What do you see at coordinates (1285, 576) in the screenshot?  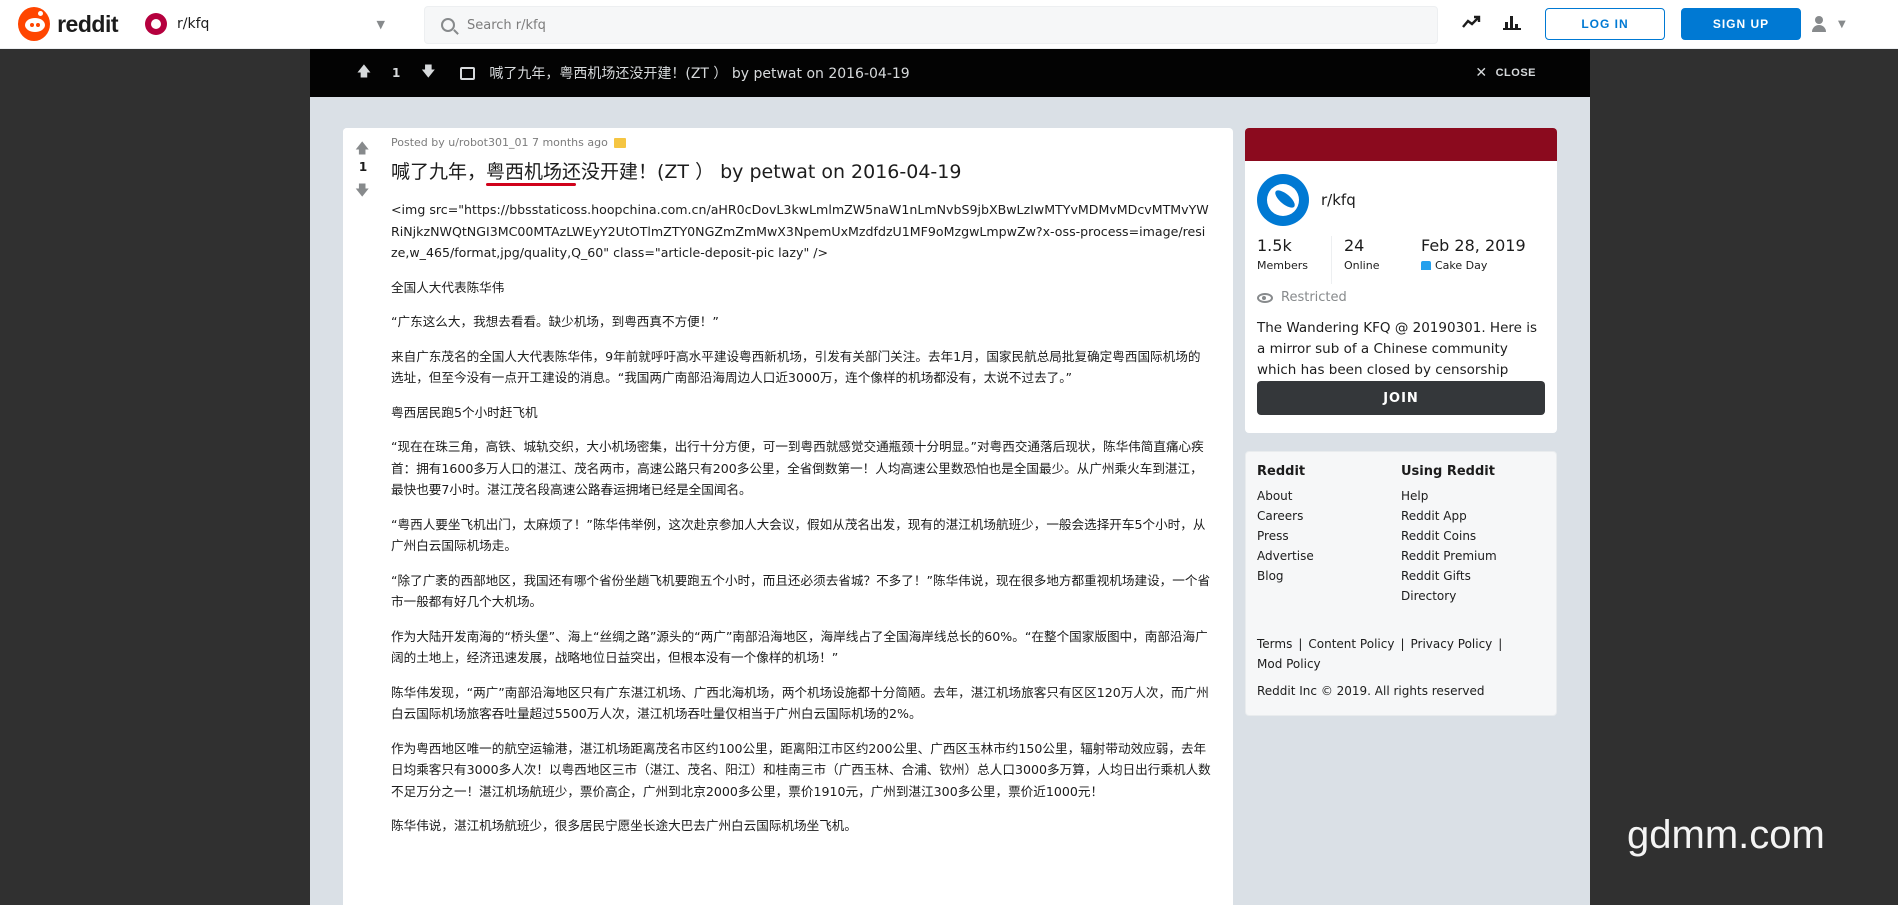 I see `footer-link-blog: Blog` at bounding box center [1285, 576].